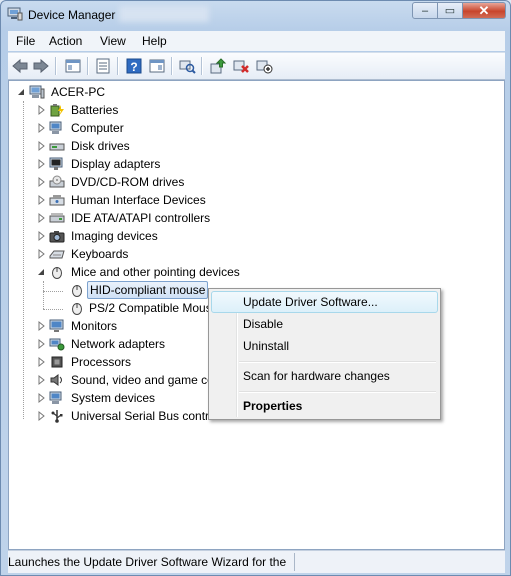 The image size is (511, 576). Describe the element at coordinates (57, 362) in the screenshot. I see `processor-icon` at that location.